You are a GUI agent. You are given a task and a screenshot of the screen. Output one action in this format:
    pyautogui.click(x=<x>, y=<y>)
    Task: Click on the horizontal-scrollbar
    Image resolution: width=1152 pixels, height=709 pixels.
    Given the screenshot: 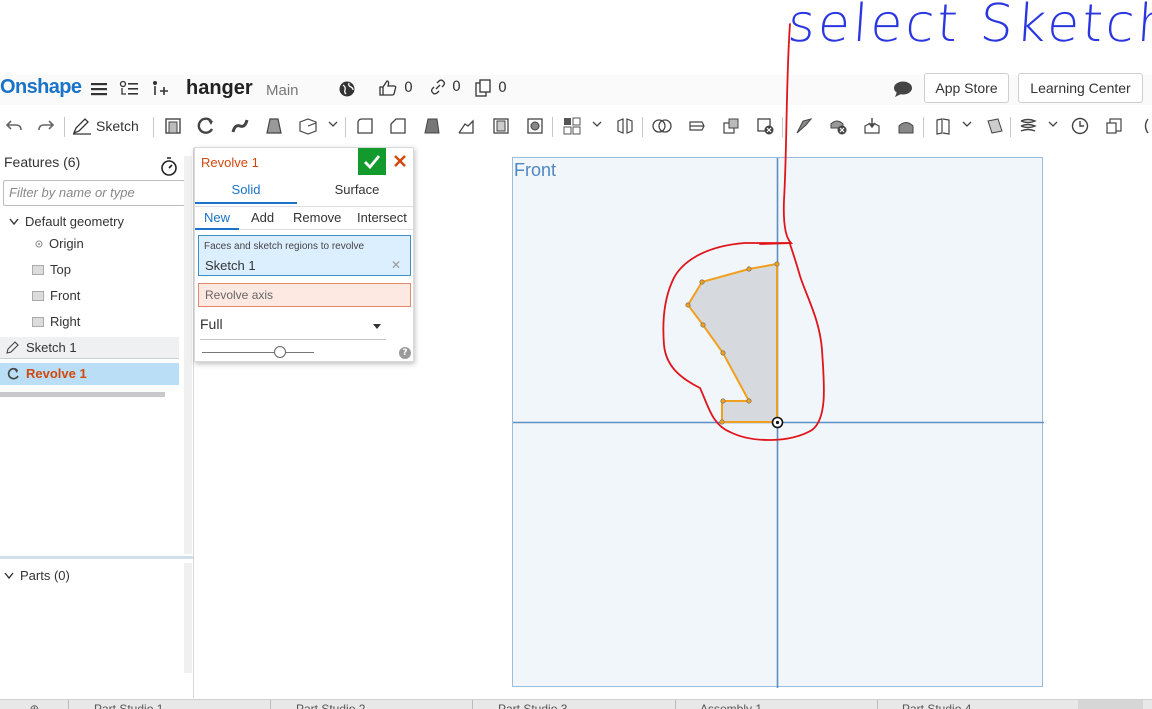 What is the action you would take?
    pyautogui.click(x=82, y=394)
    